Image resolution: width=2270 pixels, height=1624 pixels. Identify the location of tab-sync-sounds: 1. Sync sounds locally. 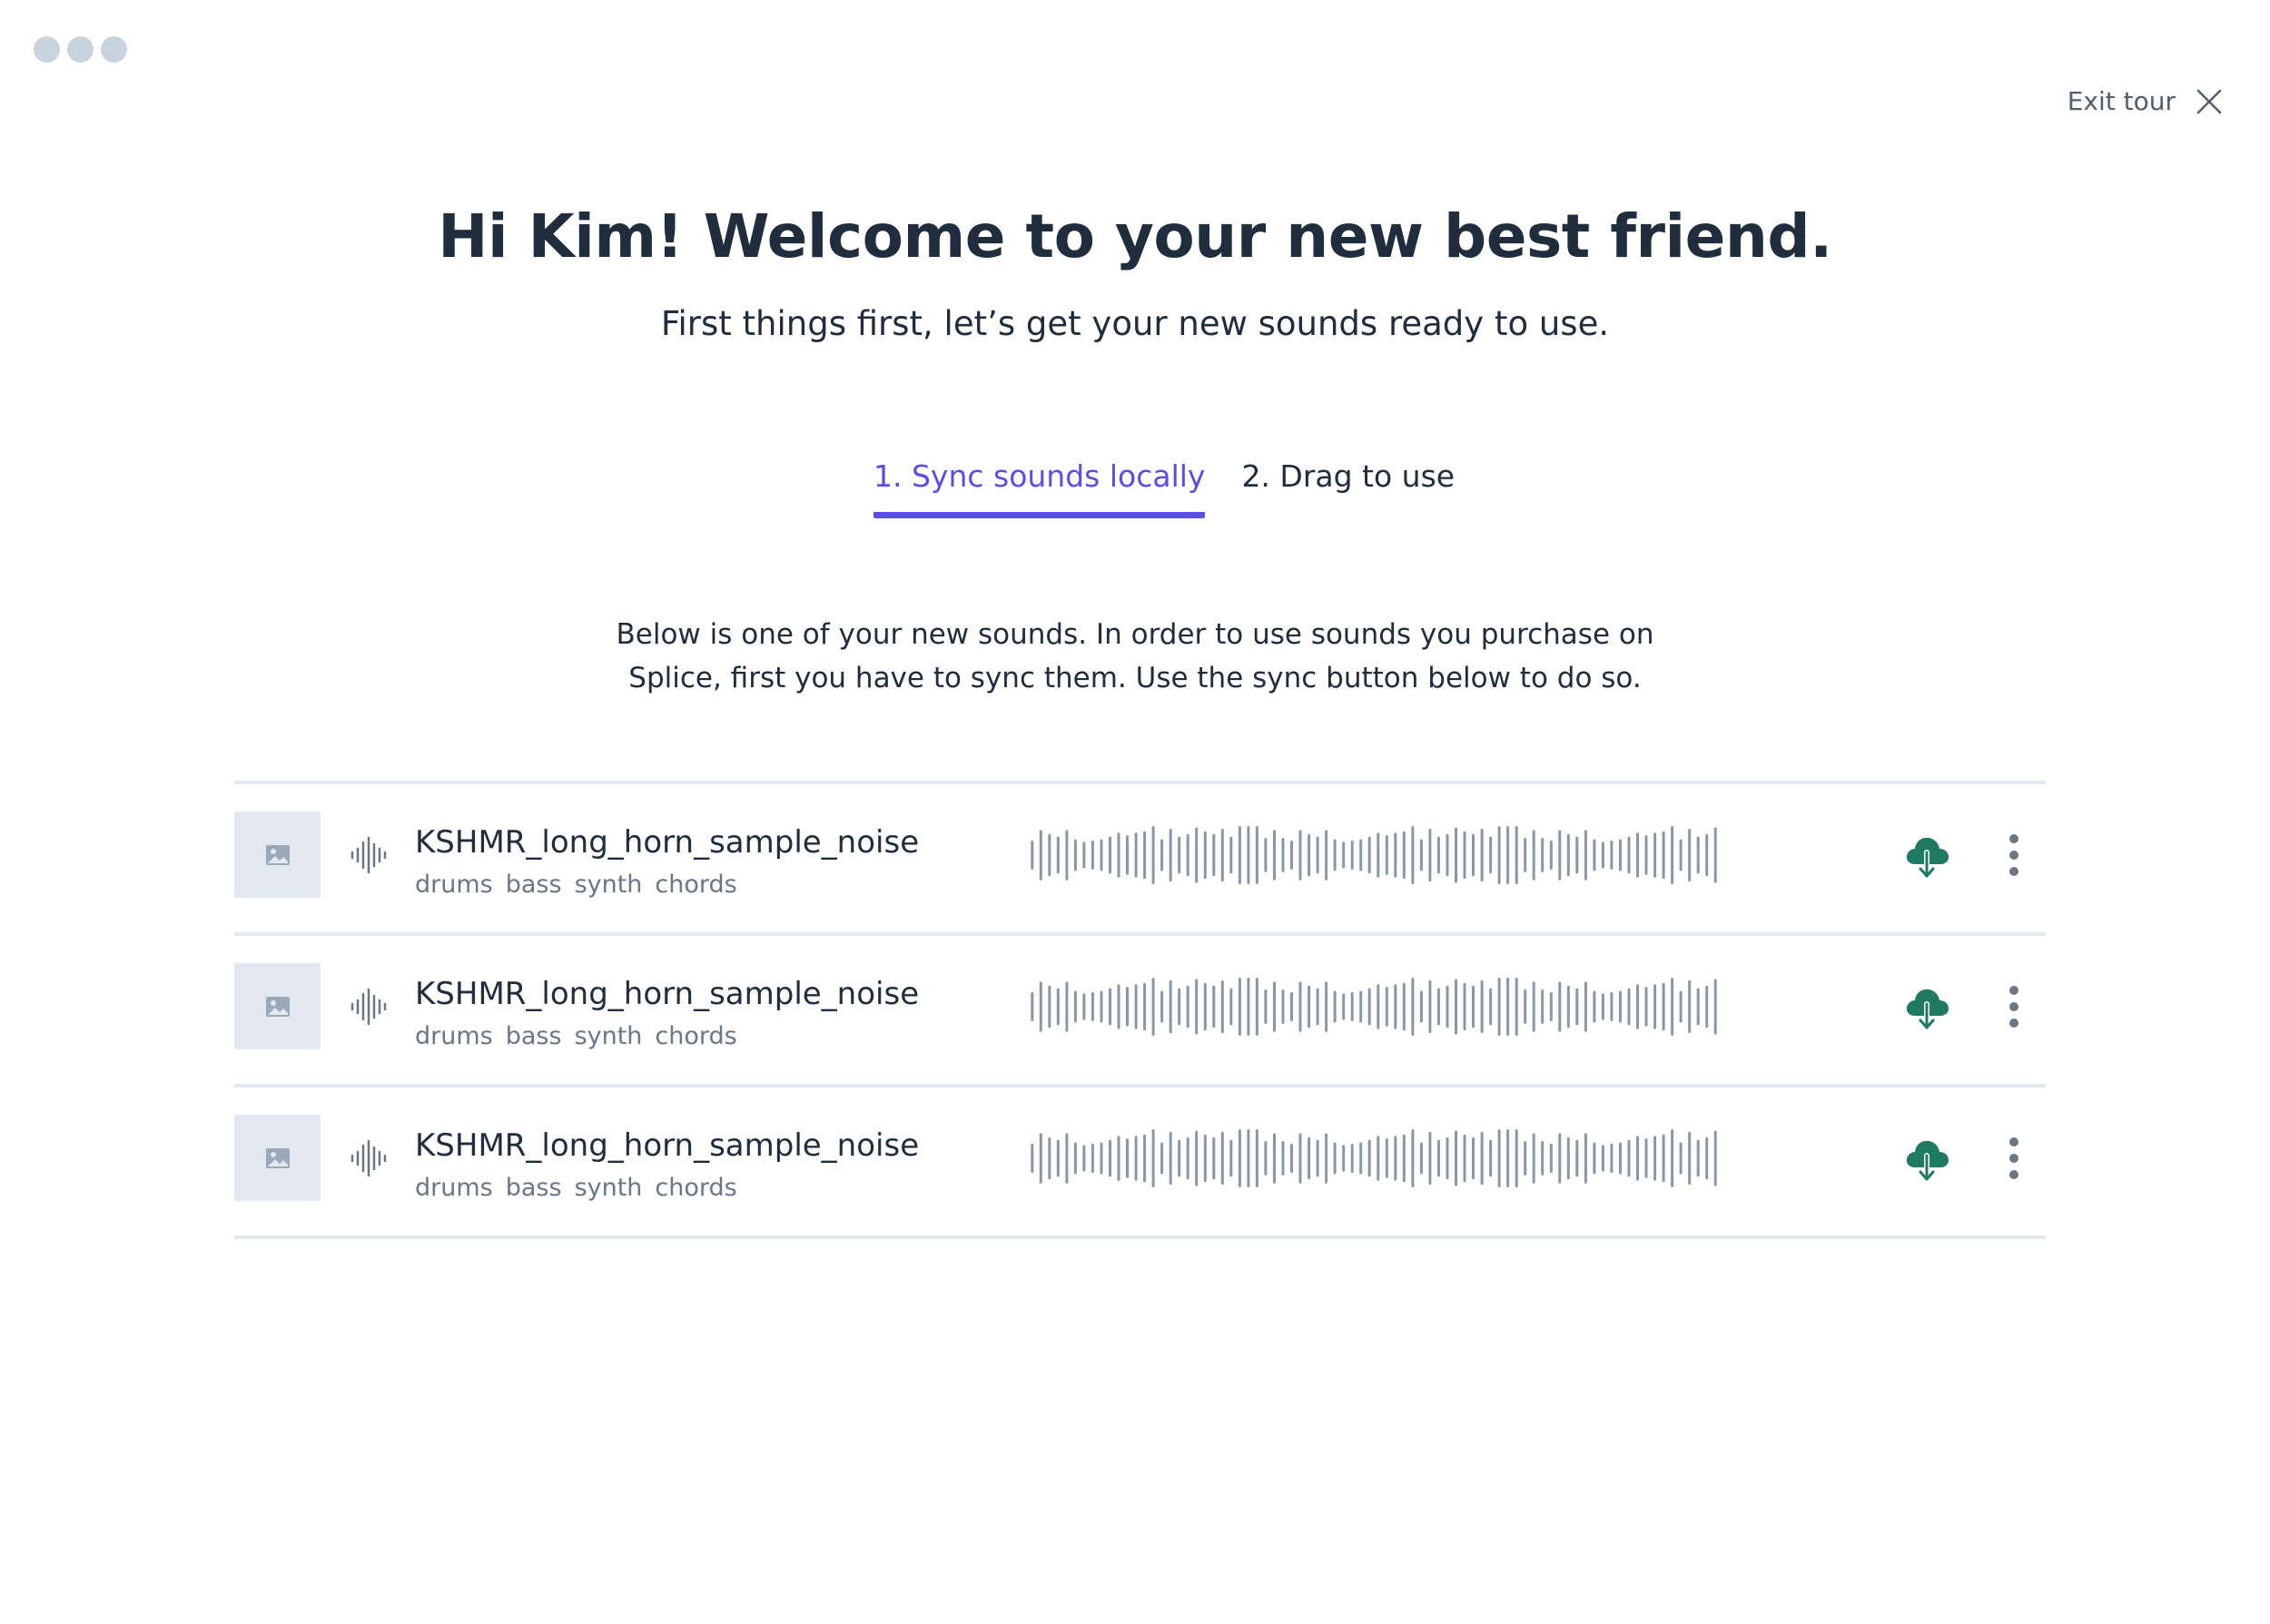
(1039, 488).